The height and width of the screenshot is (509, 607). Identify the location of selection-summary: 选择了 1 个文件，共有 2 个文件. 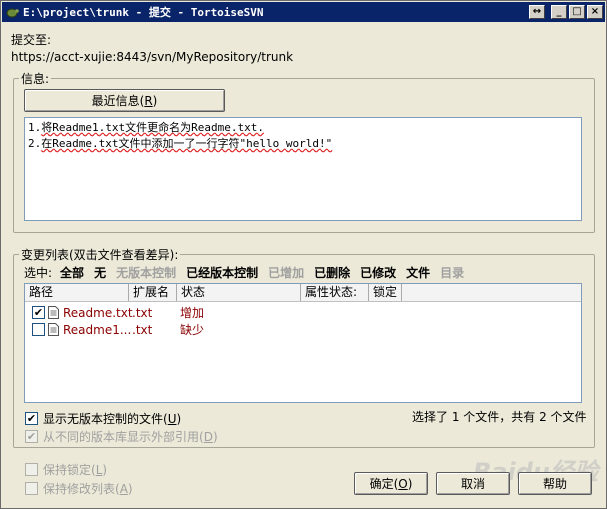
(499, 417).